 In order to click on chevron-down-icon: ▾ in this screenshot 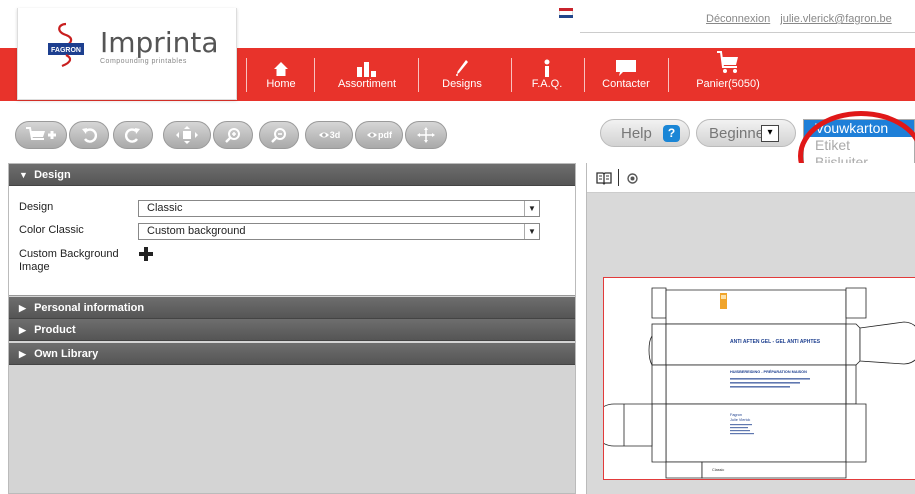, I will do `click(770, 133)`.